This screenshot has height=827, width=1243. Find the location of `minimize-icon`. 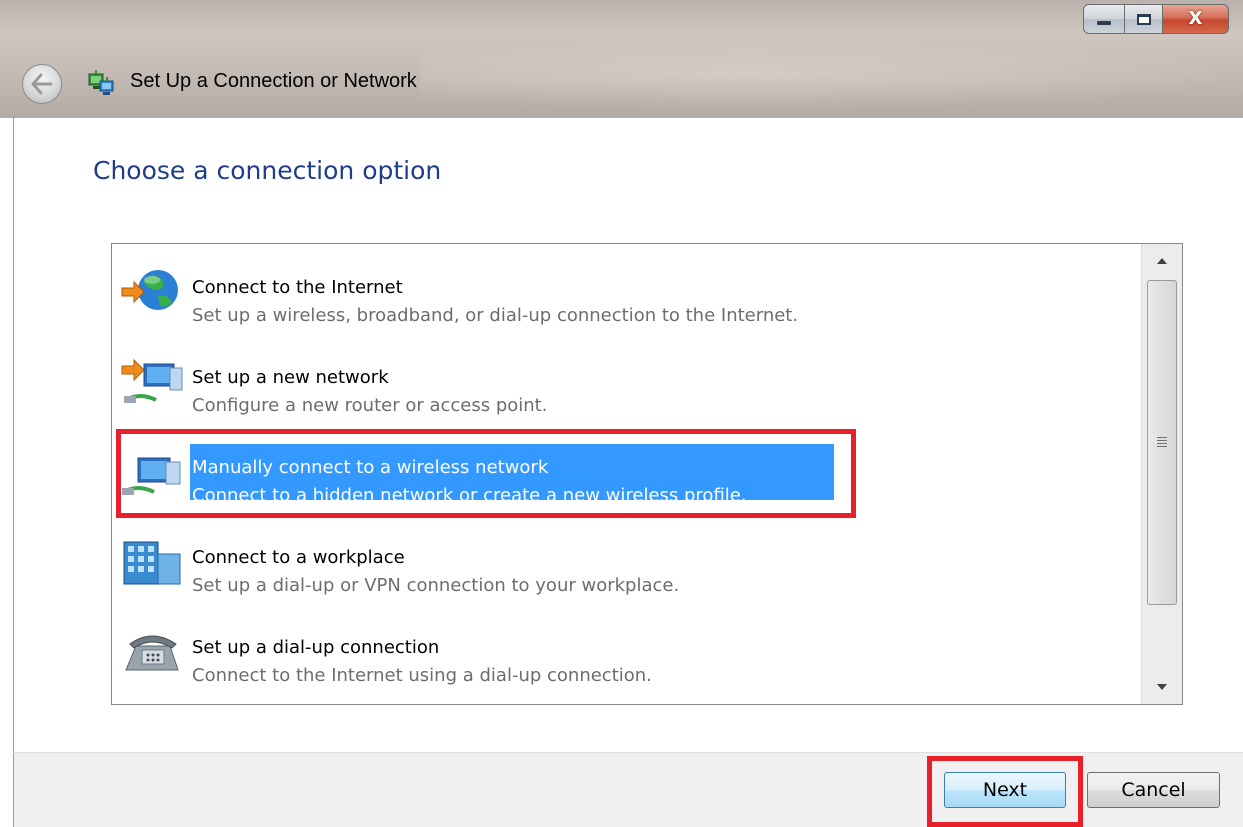

minimize-icon is located at coordinates (1104, 23).